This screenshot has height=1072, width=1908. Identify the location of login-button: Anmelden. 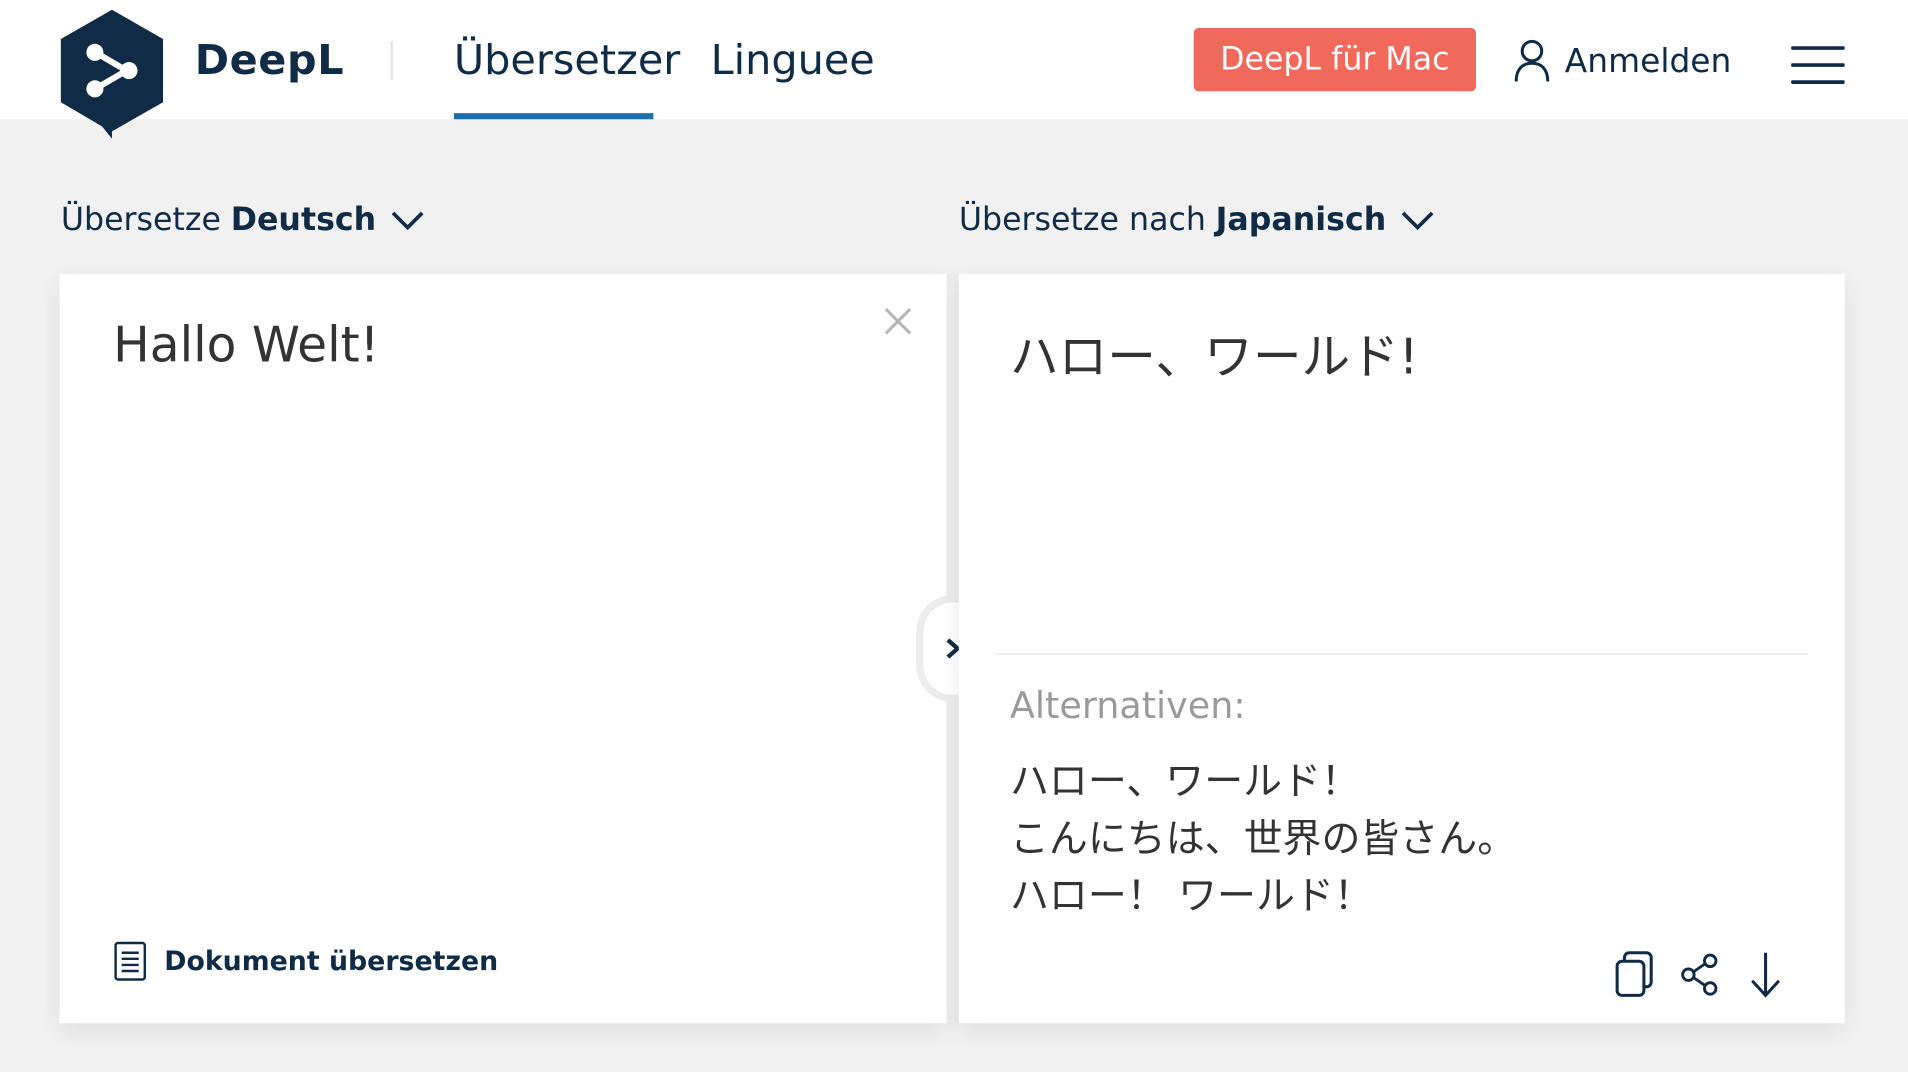
(1623, 61).